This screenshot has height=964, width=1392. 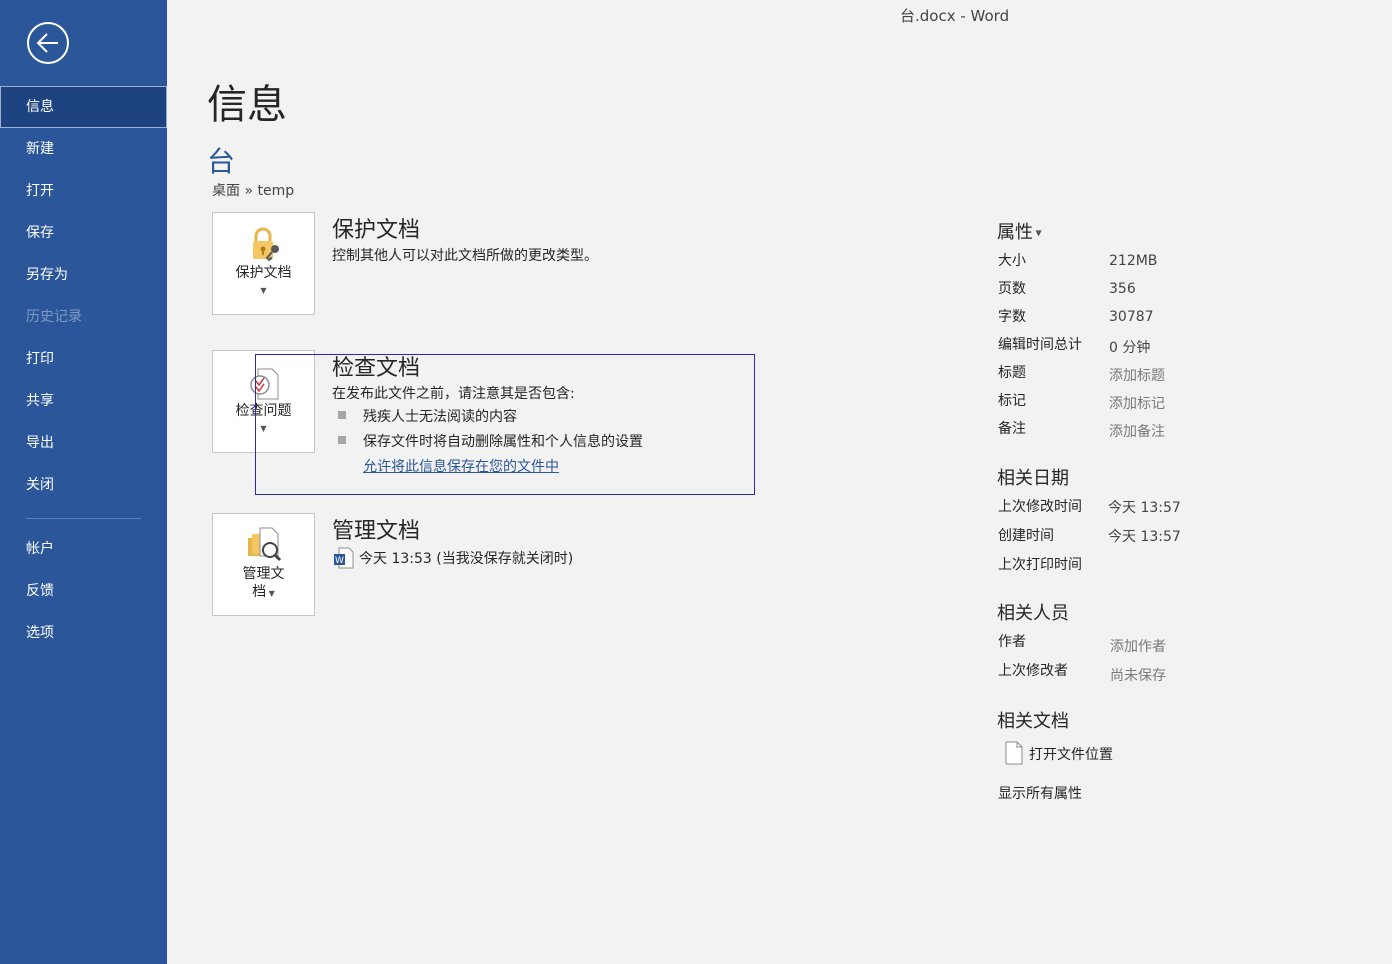 What do you see at coordinates (1133, 261) in the screenshot?
I see `prop-value-size: 212MB` at bounding box center [1133, 261].